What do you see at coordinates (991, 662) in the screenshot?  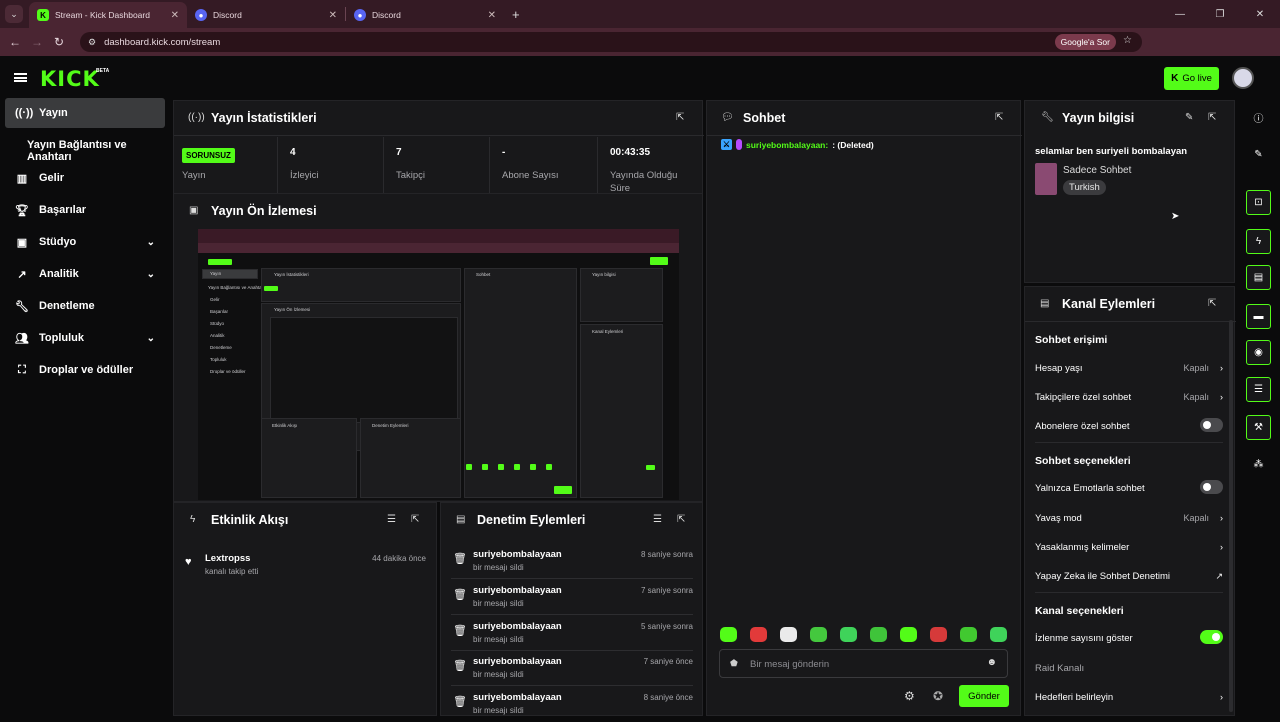 I see `emoji-icon: ☻` at bounding box center [991, 662].